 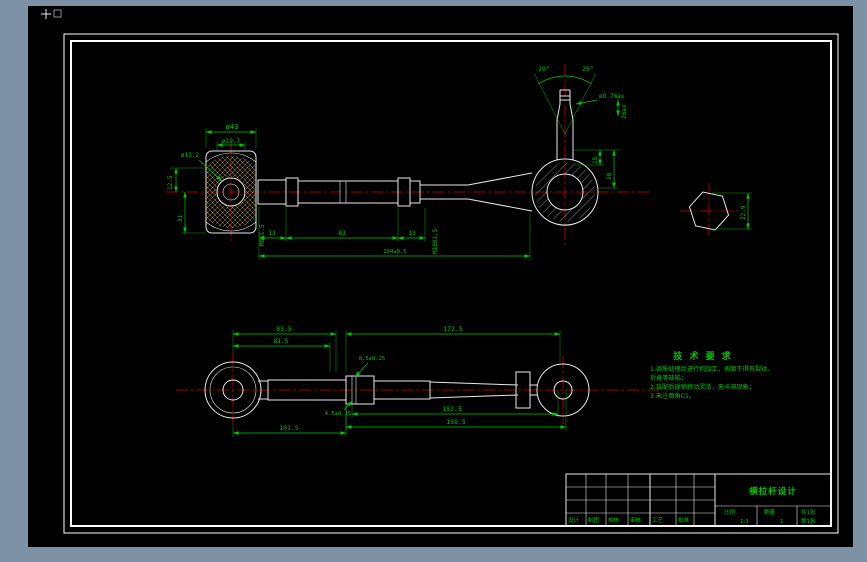 I want to click on cell-draft: 制图, so click(x=594, y=520).